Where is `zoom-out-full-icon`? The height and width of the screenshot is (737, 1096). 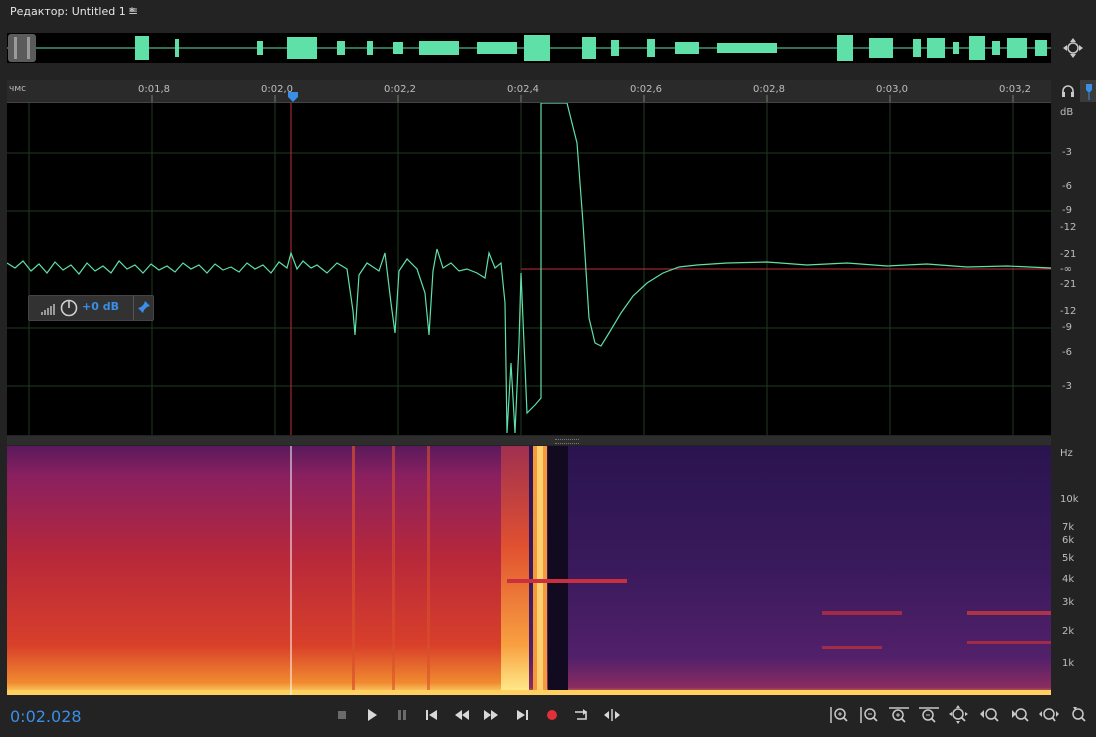
zoom-out-full-icon is located at coordinates (959, 715).